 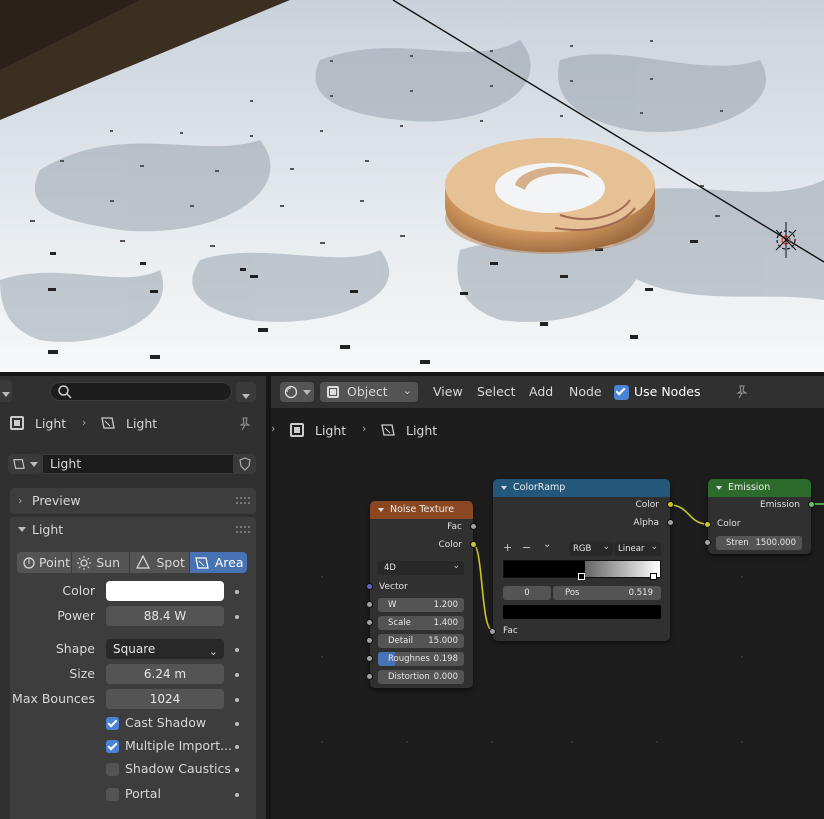 I want to click on panel-preview-title: Preview, so click(x=56, y=500).